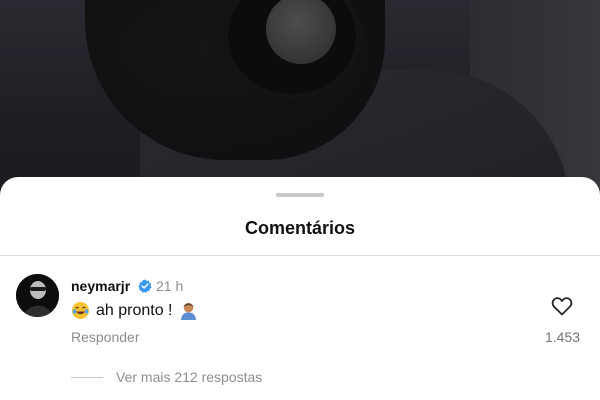  Describe the element at coordinates (105, 337) in the screenshot. I see `reply-button: Responder` at that location.